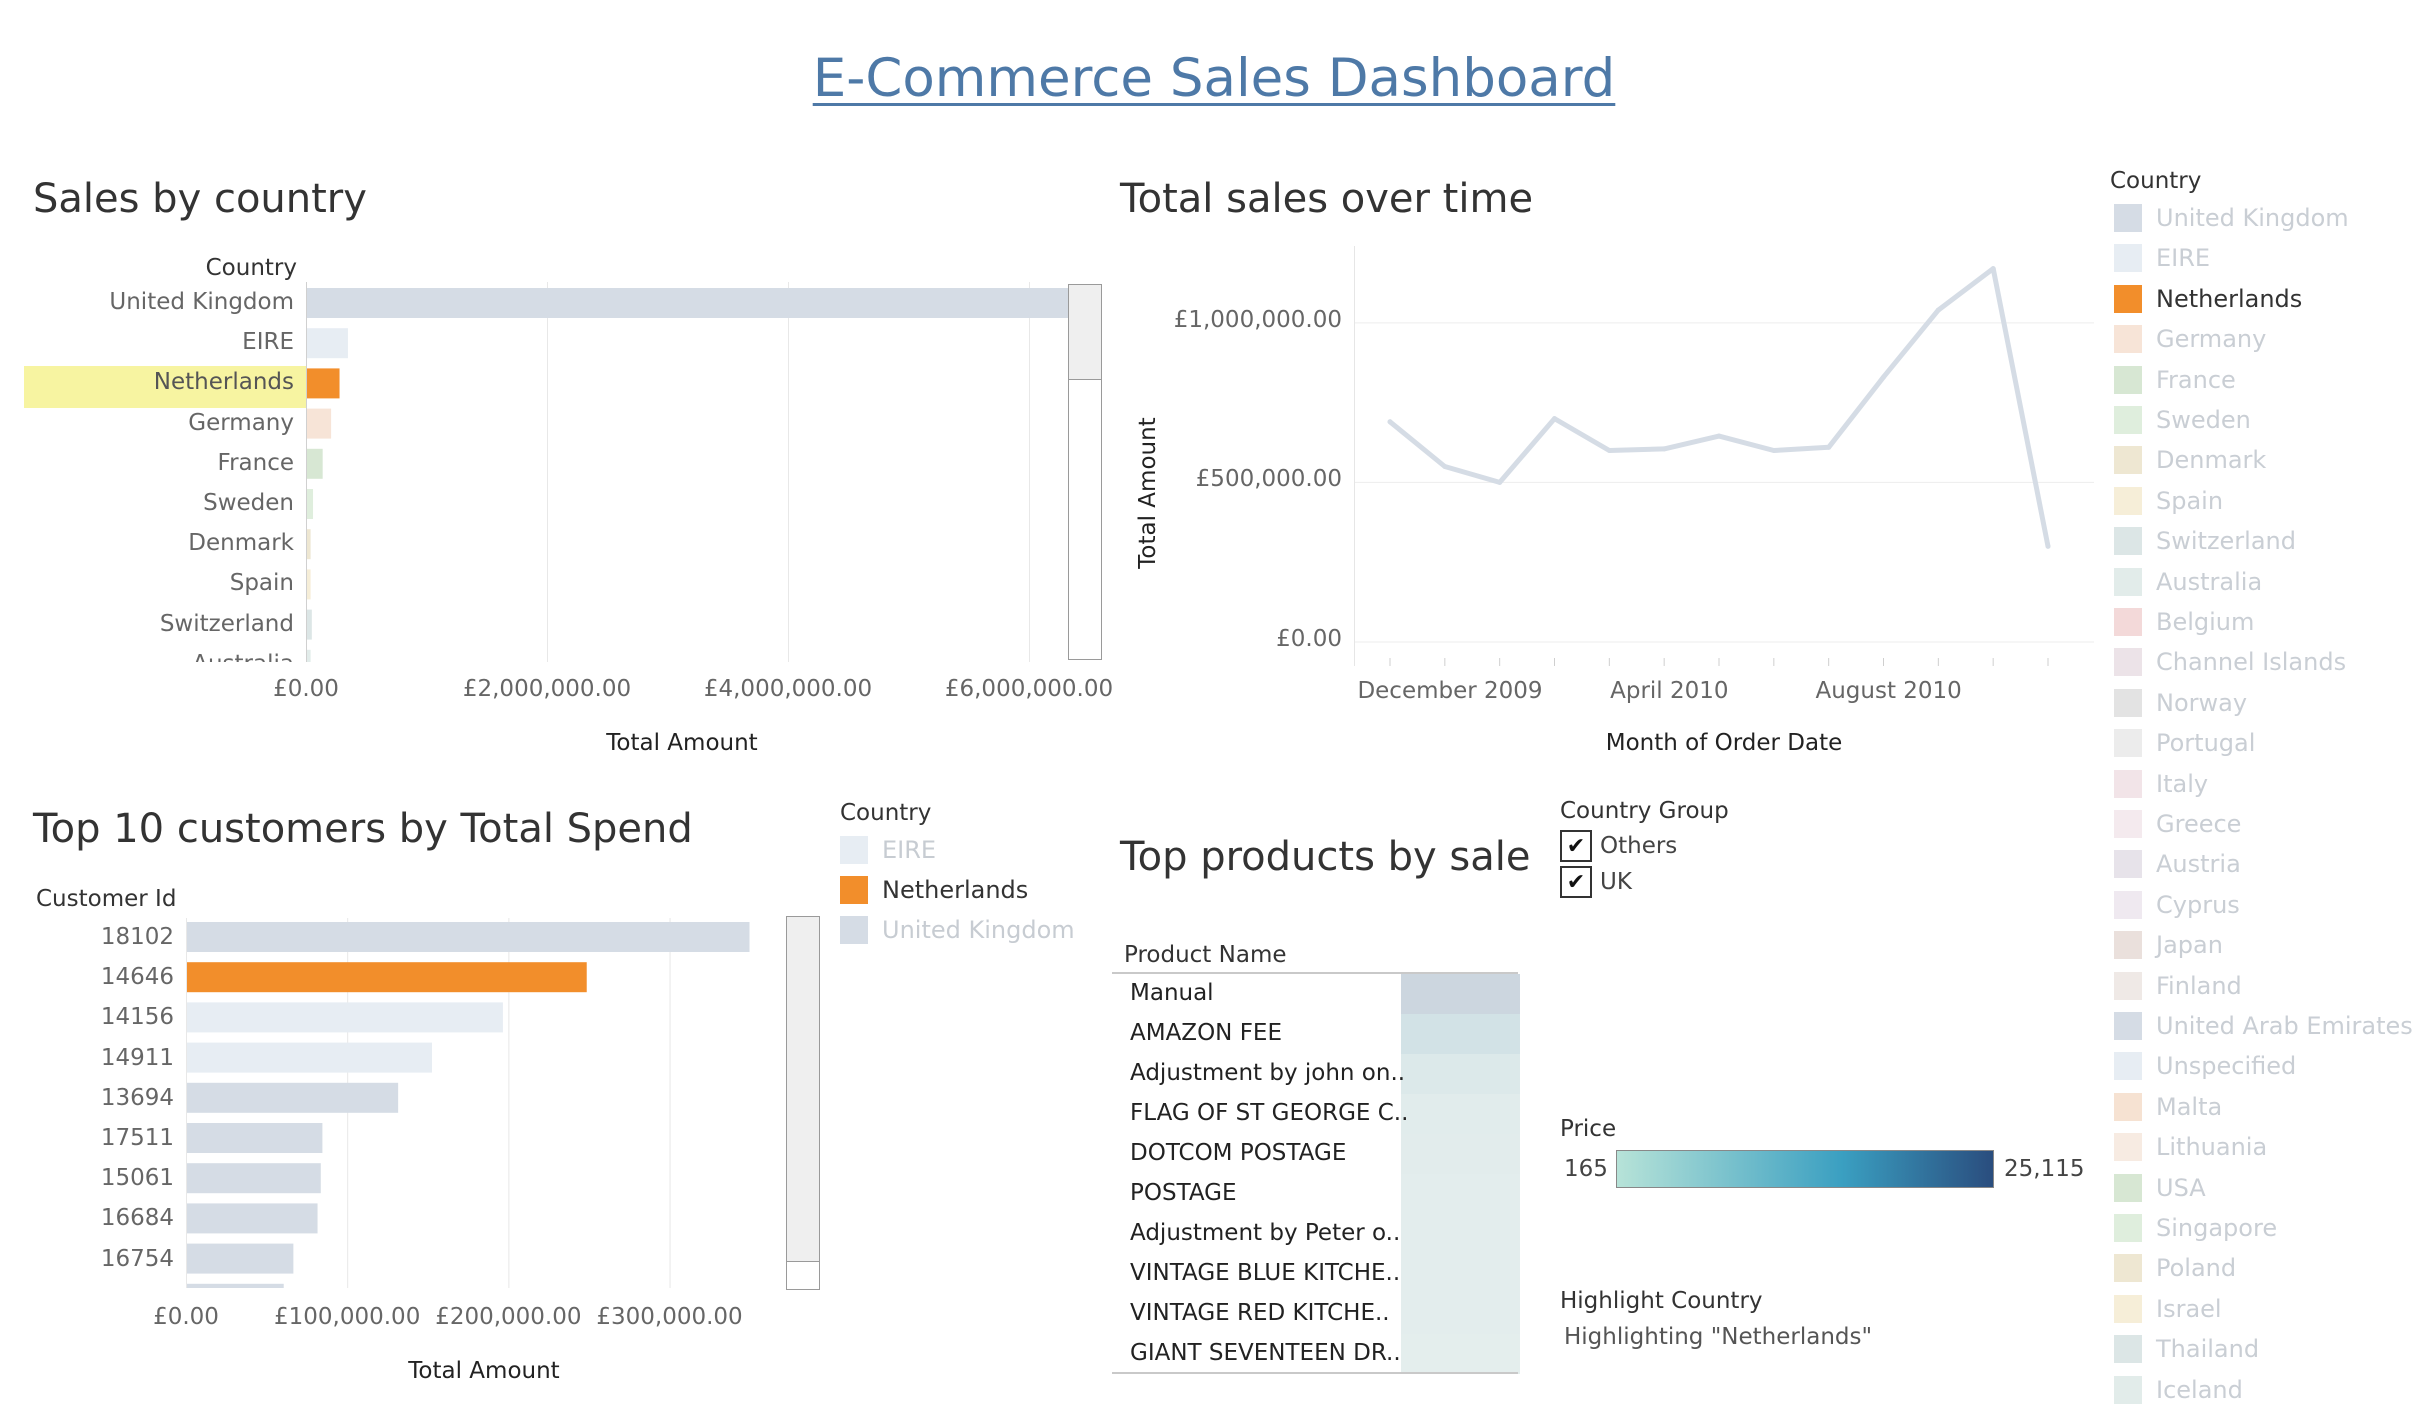  I want to click on time-x-tick-1: April 2010, so click(1669, 691).